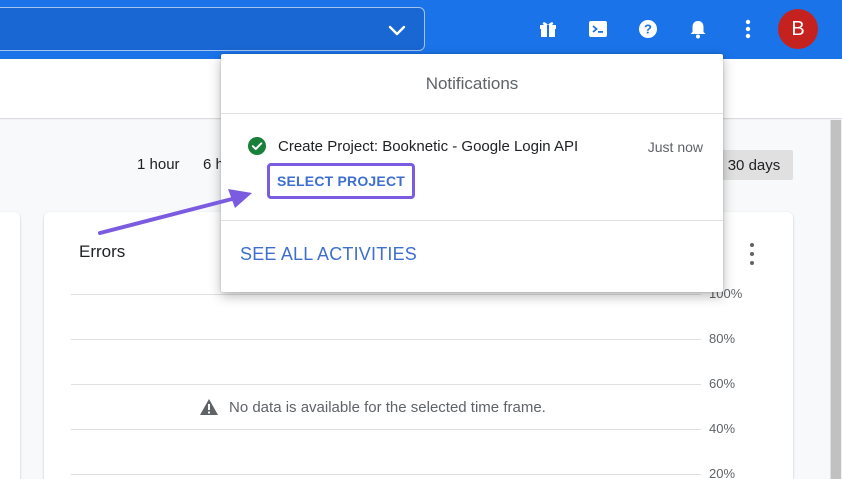 Image resolution: width=842 pixels, height=479 pixels. I want to click on scrollbar-thumb, so click(836, 299).